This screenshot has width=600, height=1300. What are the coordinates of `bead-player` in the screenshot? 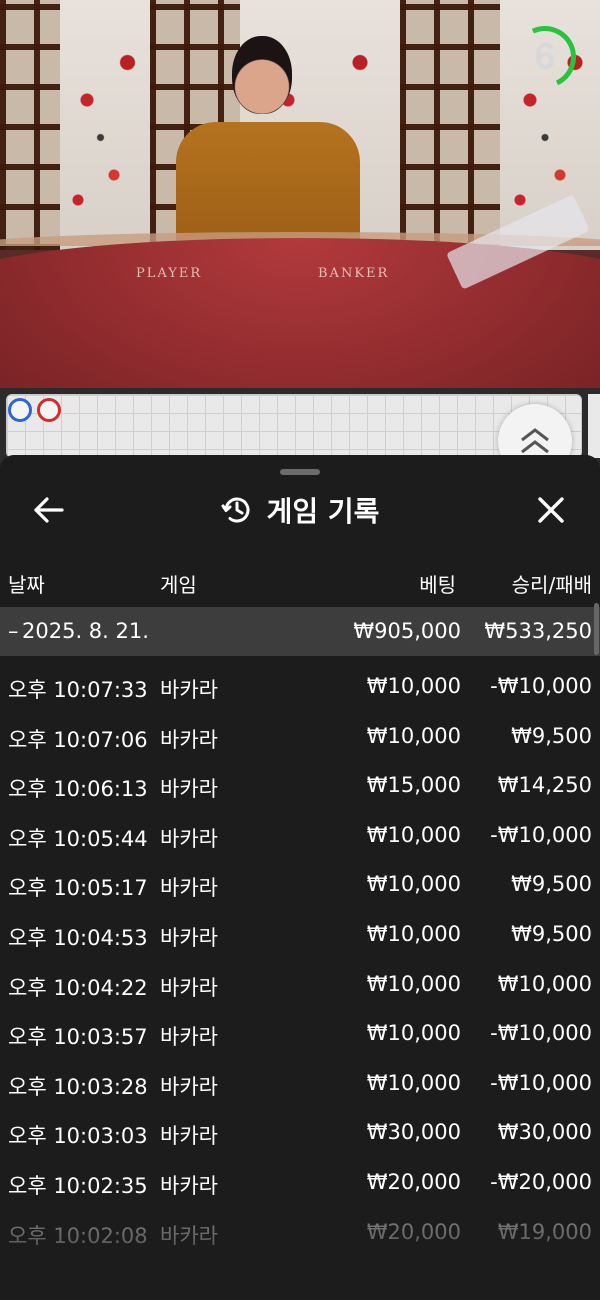 It's located at (20, 410).